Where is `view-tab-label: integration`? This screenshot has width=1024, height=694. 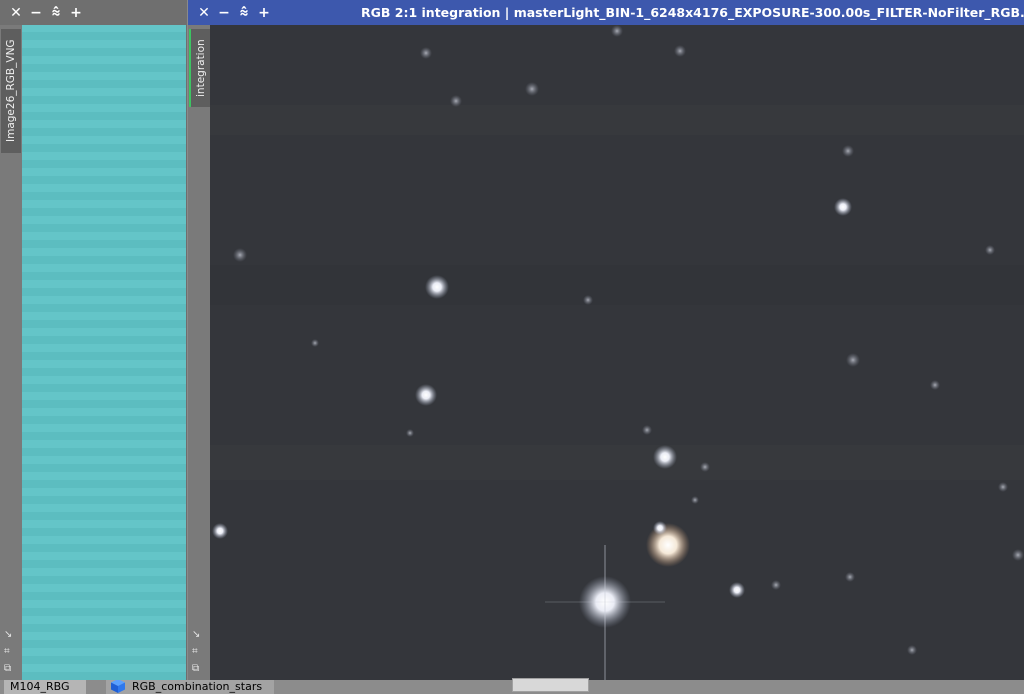 view-tab-label: integration is located at coordinates (201, 68).